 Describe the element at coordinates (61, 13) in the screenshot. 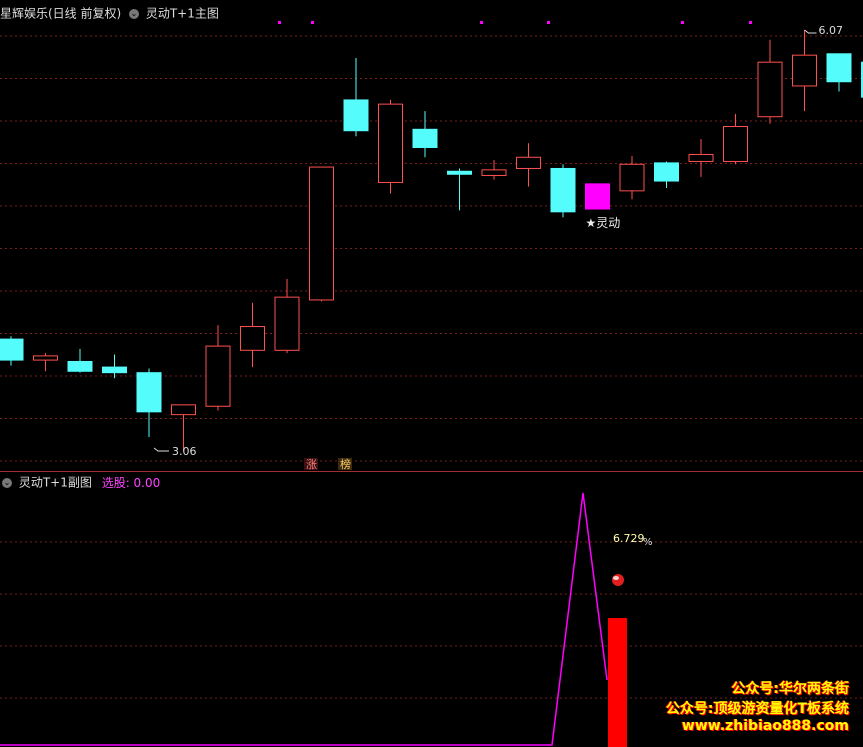

I see `stock-title: 星辉娱乐(日线 前复权)` at that location.